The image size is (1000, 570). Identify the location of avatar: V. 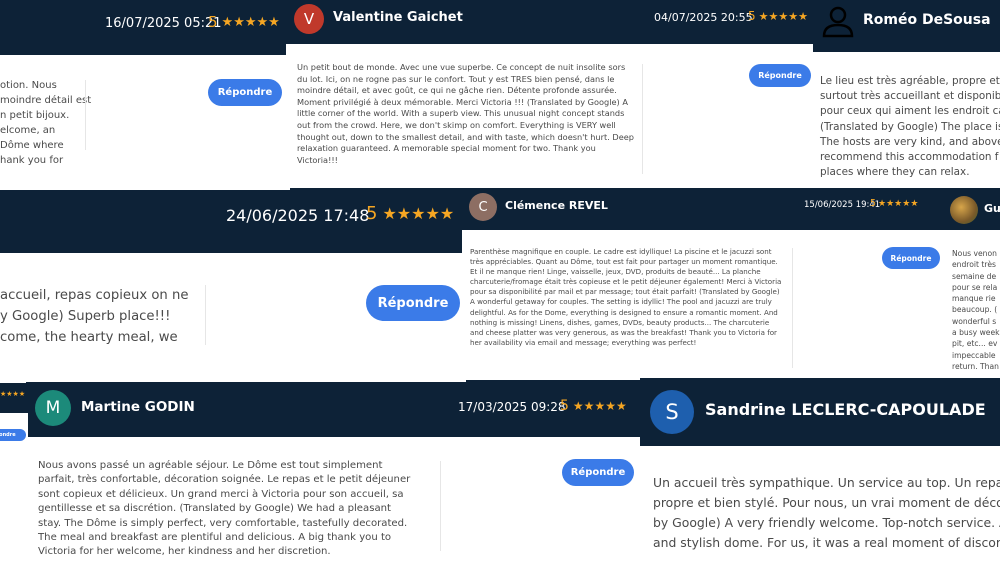
(309, 19).